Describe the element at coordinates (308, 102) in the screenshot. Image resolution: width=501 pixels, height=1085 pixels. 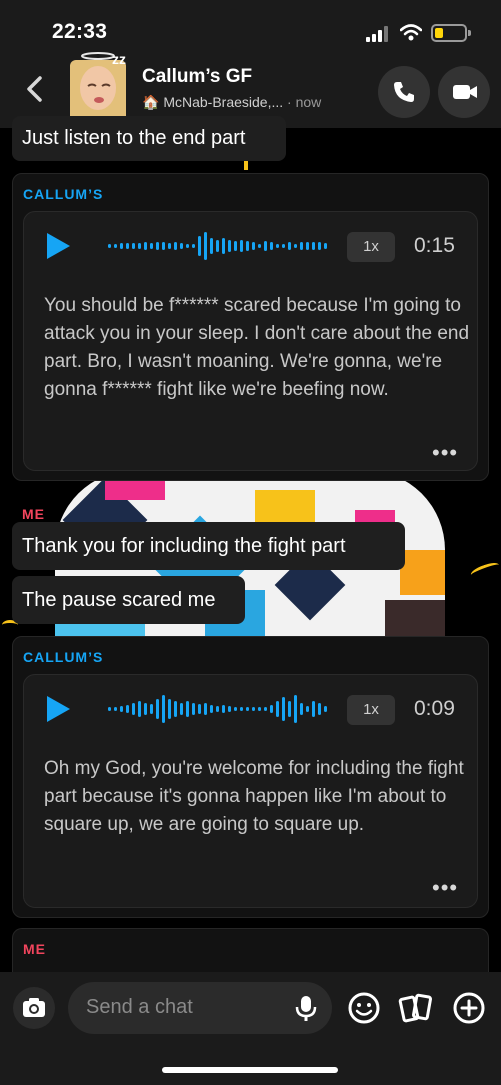
I see `last-seen-label: now` at that location.